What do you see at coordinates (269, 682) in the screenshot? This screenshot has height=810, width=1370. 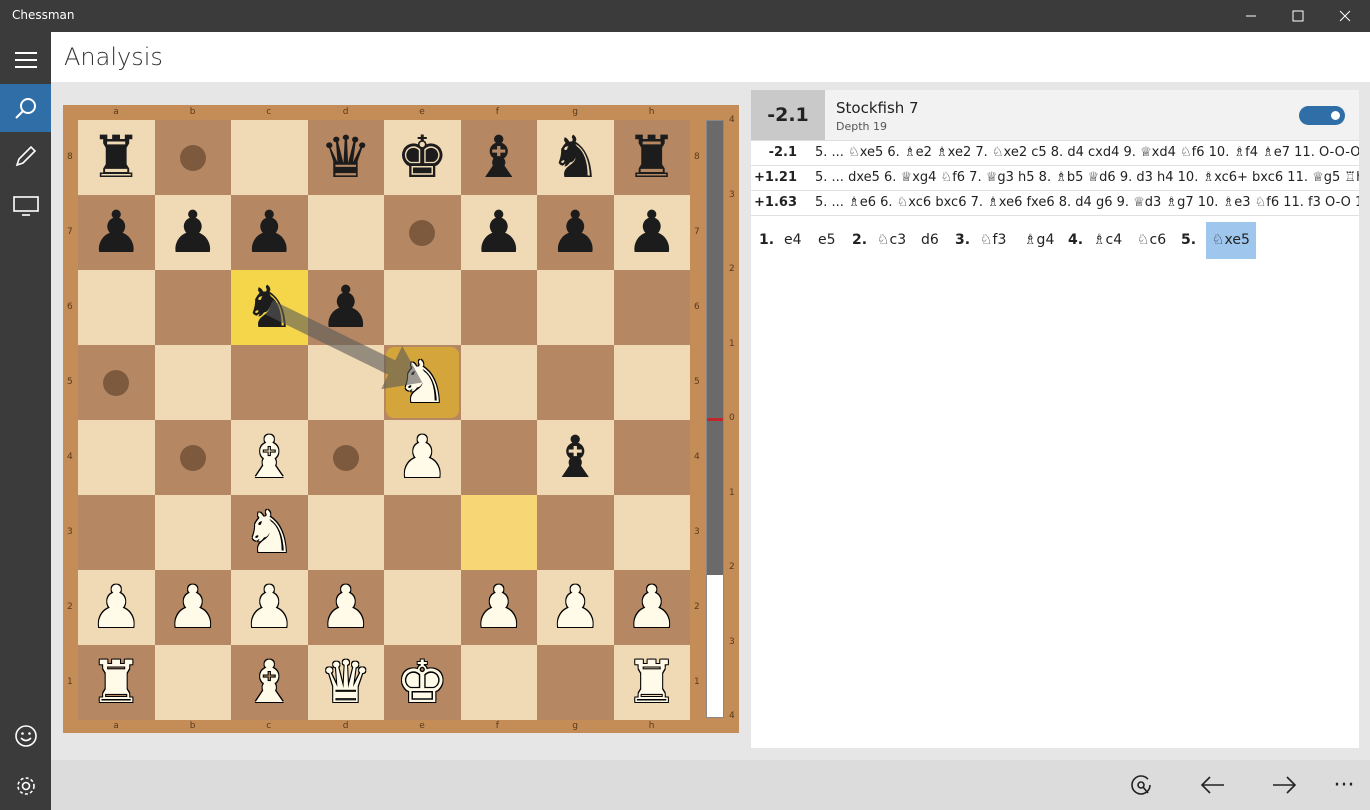 I see `white-bishop-c1: ♝` at bounding box center [269, 682].